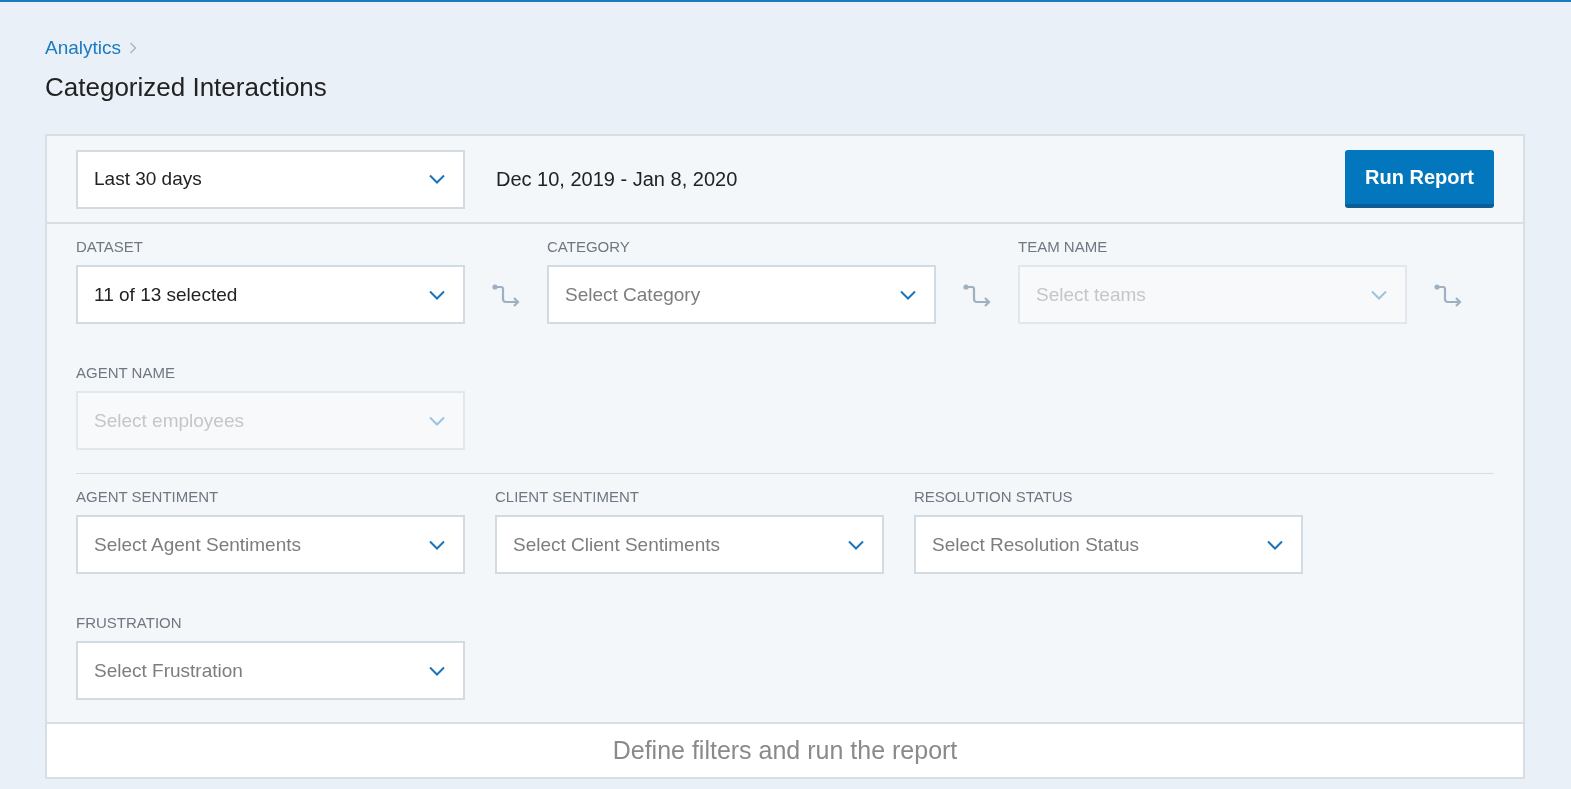  I want to click on chevron-right-icon, so click(133, 48).